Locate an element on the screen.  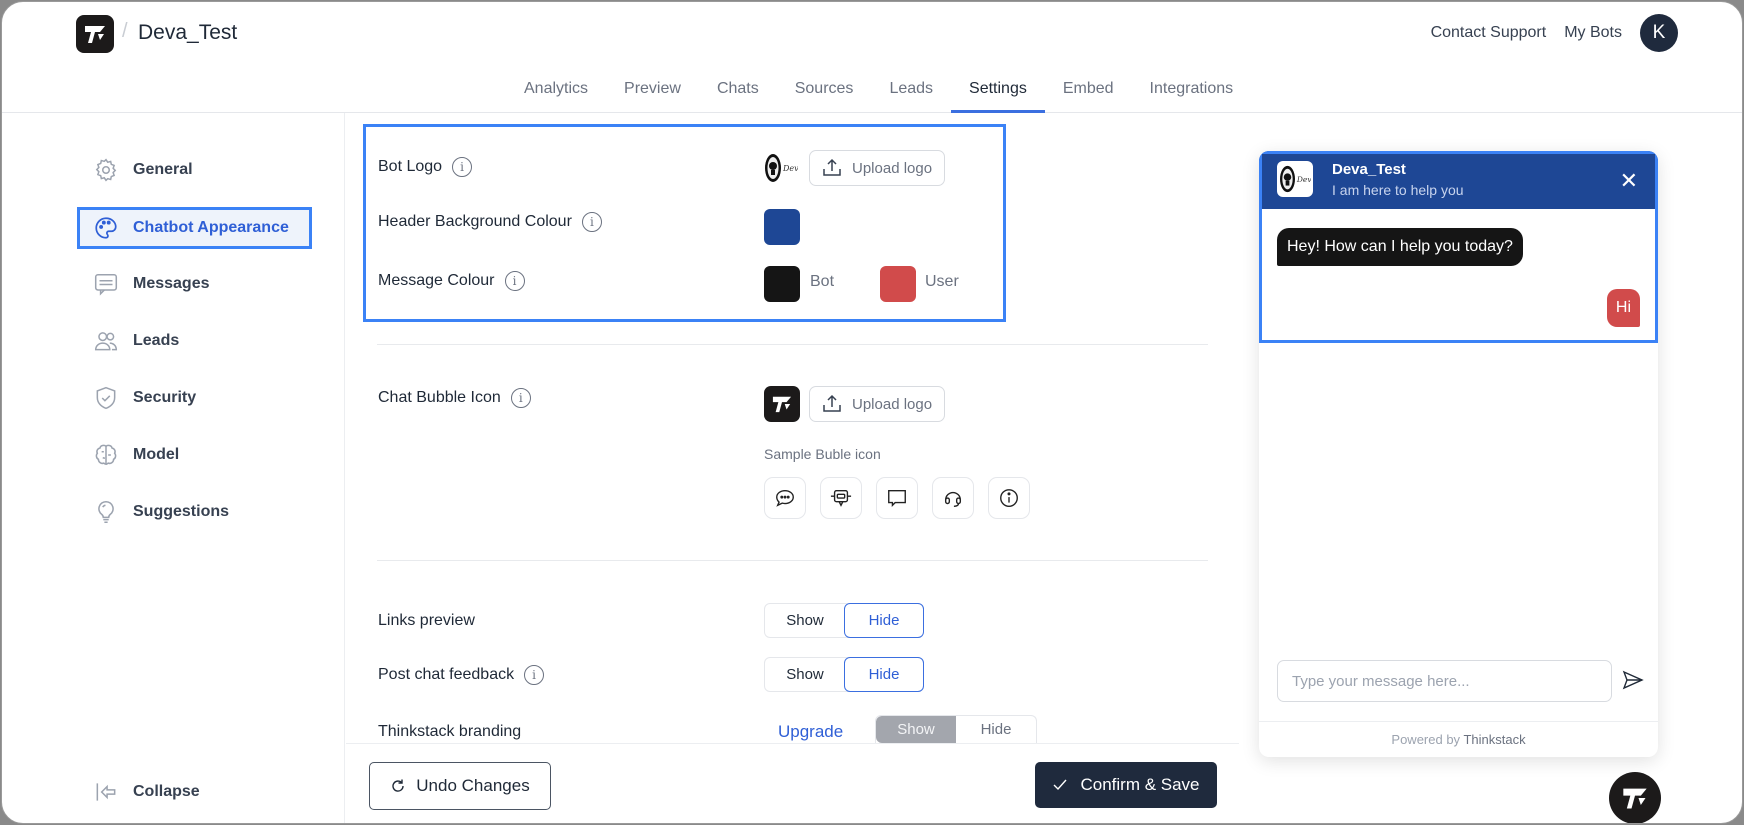
sidebar-item-label: Model is located at coordinates (156, 454).